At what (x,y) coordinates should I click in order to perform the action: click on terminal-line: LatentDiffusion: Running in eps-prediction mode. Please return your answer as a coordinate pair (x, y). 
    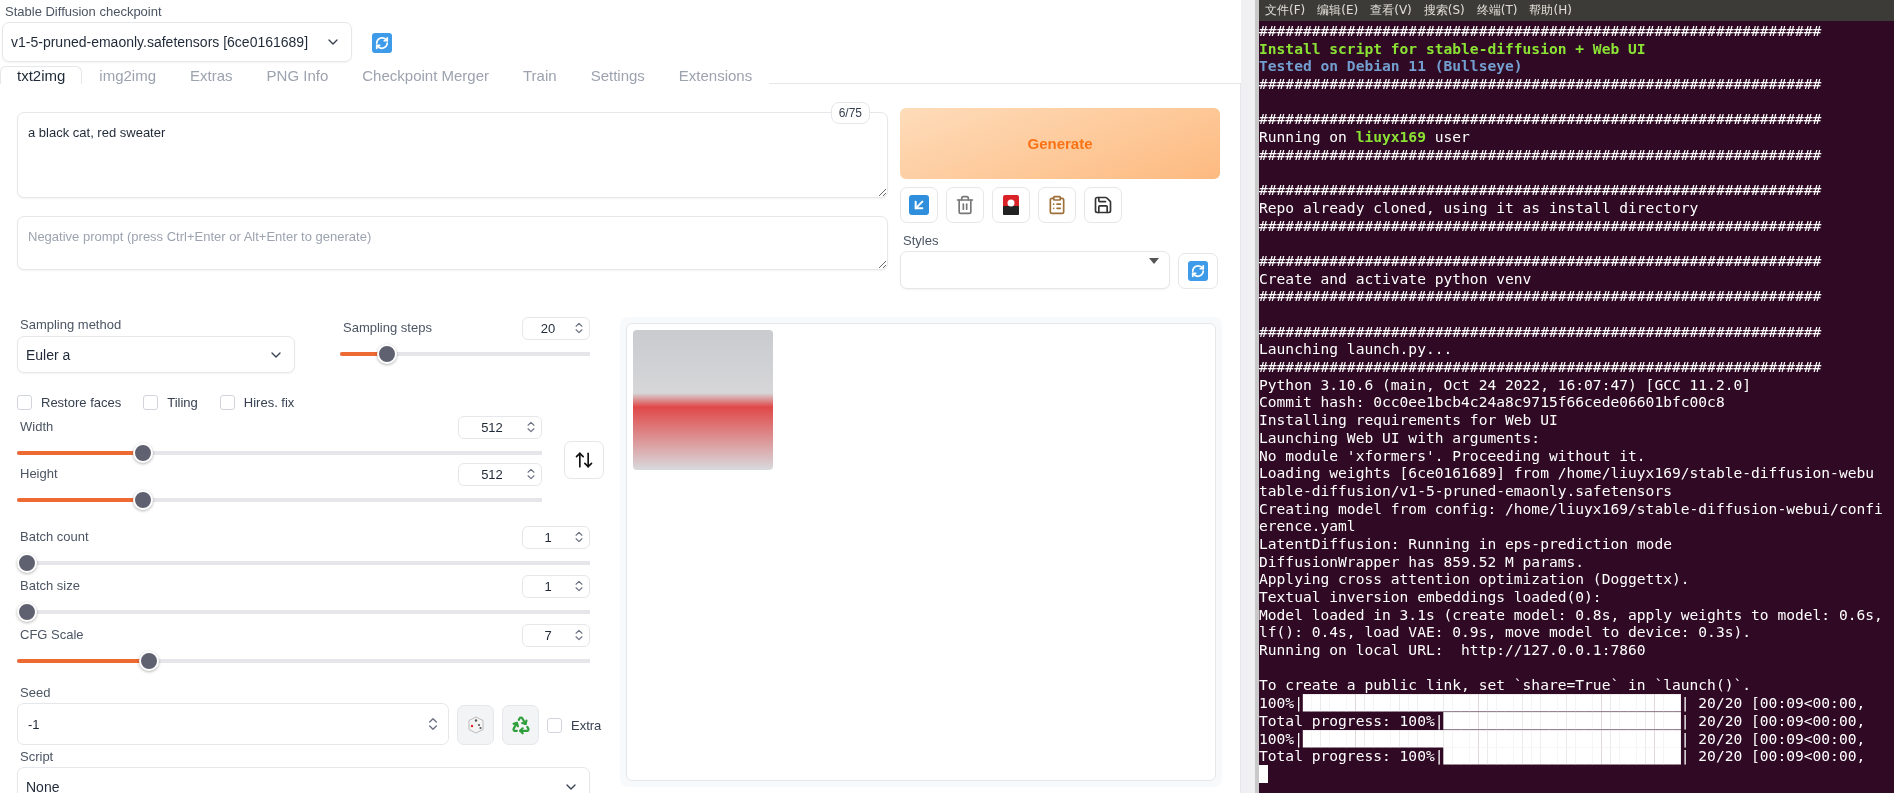
    Looking at the image, I should click on (1466, 543).